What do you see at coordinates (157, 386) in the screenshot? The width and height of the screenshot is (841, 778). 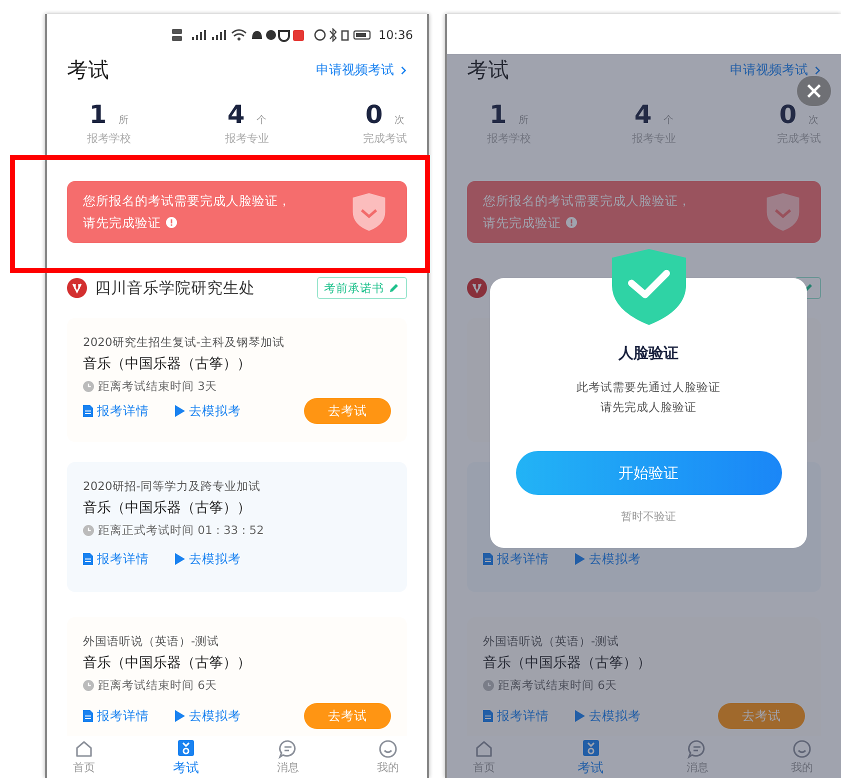 I see `countdown-text: 距离考试结束时间 3天` at bounding box center [157, 386].